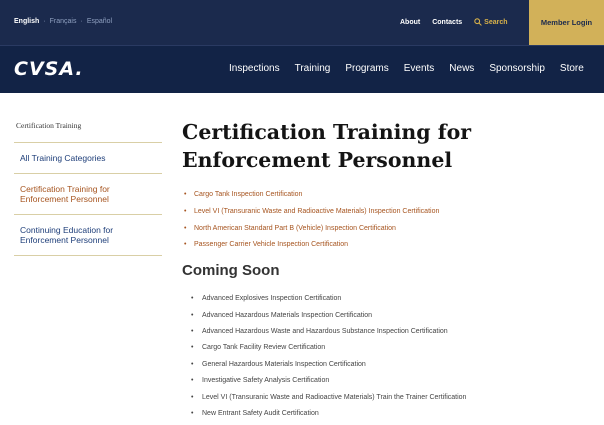 This screenshot has height=425, width=604. What do you see at coordinates (478, 22) in the screenshot?
I see `search-icon` at bounding box center [478, 22].